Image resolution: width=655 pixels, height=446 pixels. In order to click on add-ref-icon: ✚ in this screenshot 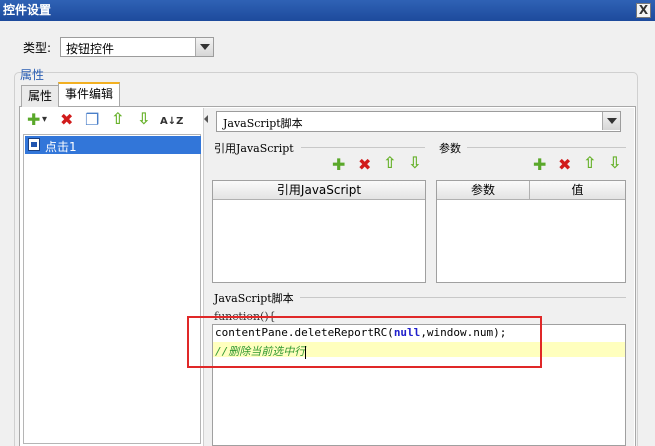, I will do `click(338, 165)`.